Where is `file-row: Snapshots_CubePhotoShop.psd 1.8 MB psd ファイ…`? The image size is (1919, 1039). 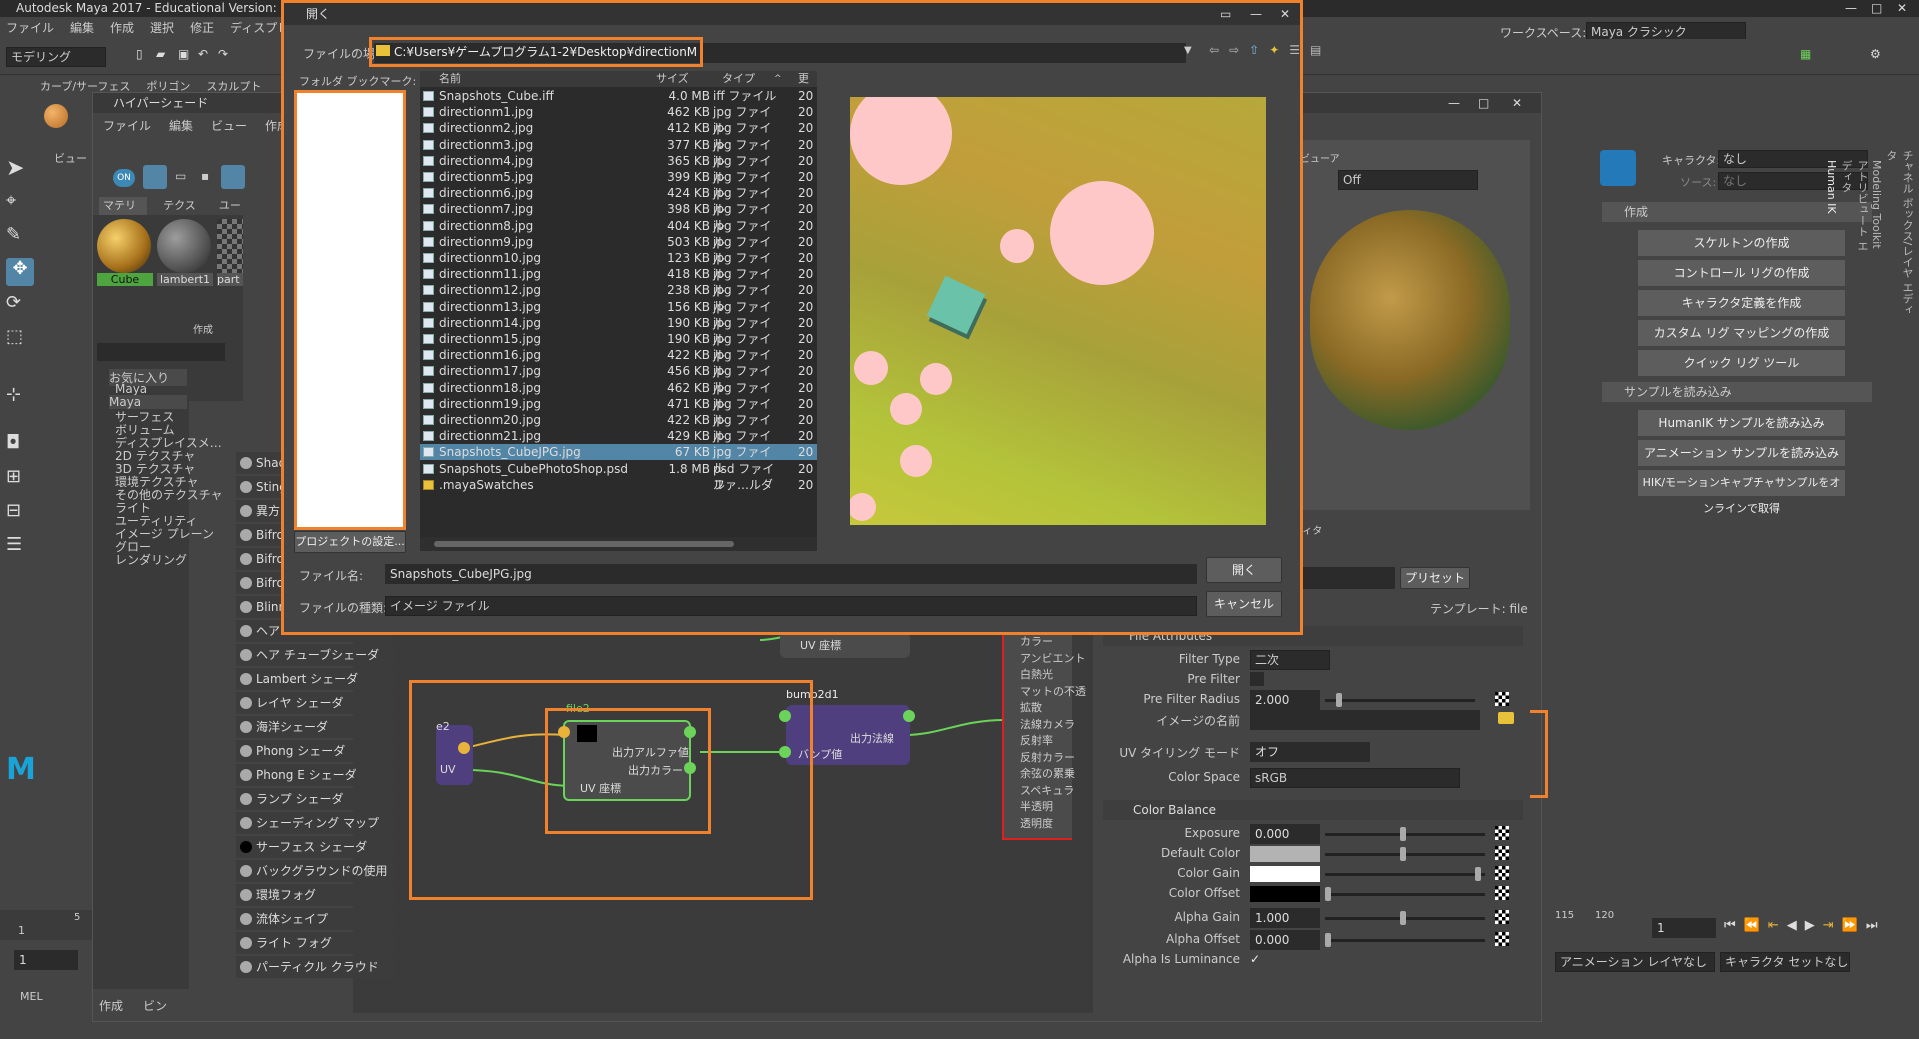
file-row: Snapshots_CubePhotoShop.psd 1.8 MB psd ファイ… is located at coordinates (618, 476).